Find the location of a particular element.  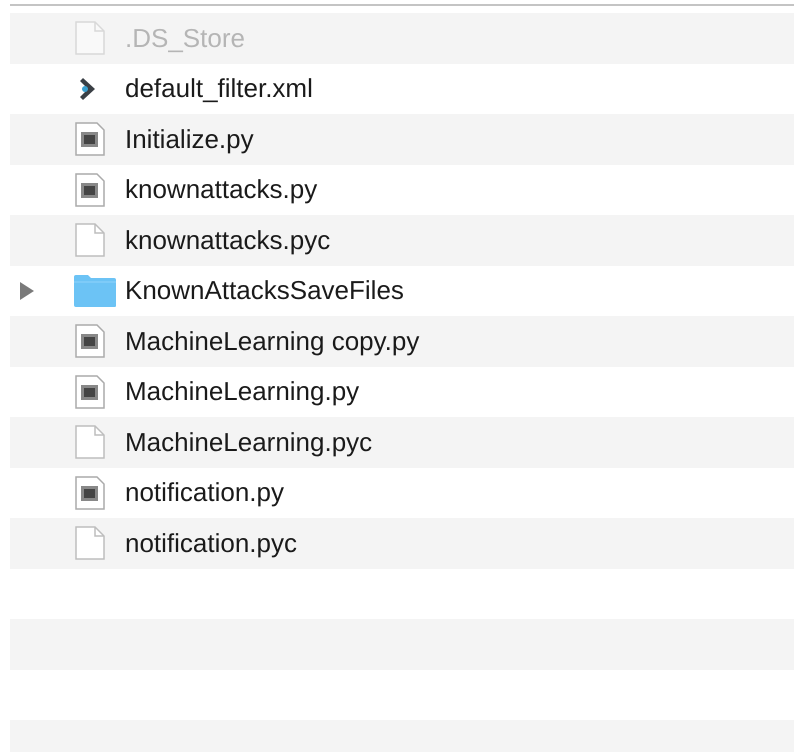

file-row: MachineLearning copy.py is located at coordinates (402, 341).